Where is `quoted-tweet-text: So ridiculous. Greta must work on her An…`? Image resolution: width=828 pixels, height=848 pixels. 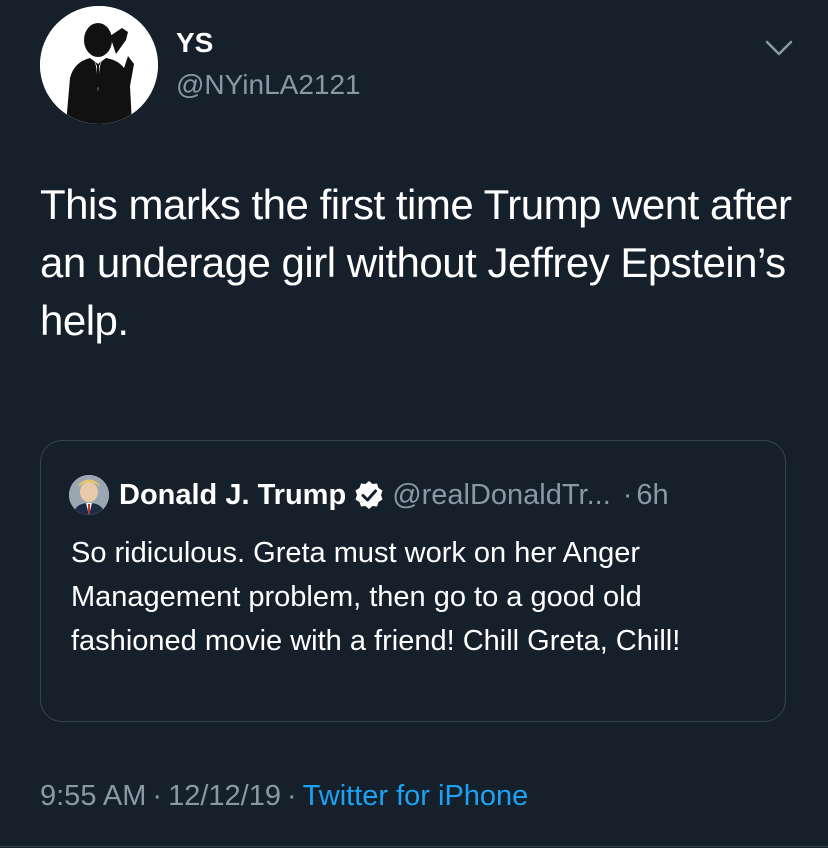 quoted-tweet-text: So ridiculous. Greta must work on her An… is located at coordinates (376, 597).